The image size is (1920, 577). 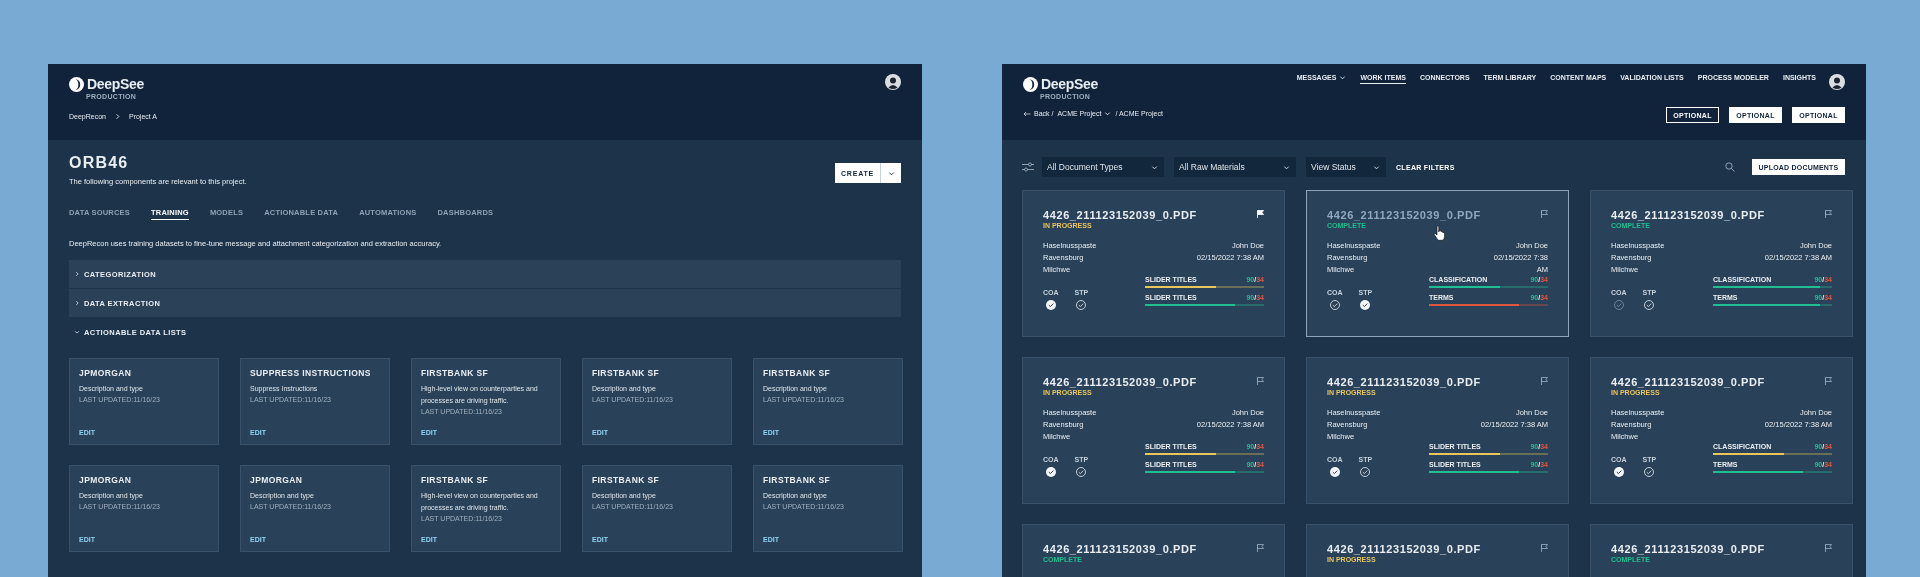 What do you see at coordinates (1346, 167) in the screenshot?
I see `filter-dropdown: View Status` at bounding box center [1346, 167].